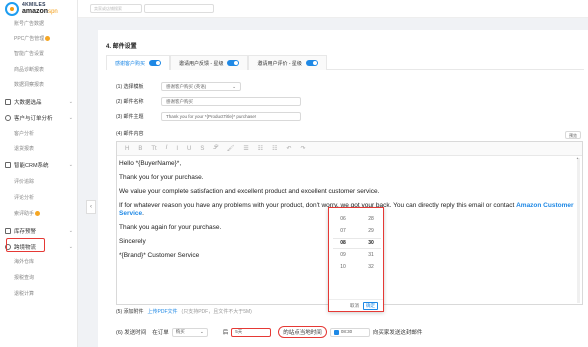  Describe the element at coordinates (245, 148) in the screenshot. I see `toolbar-button: ☰` at that location.